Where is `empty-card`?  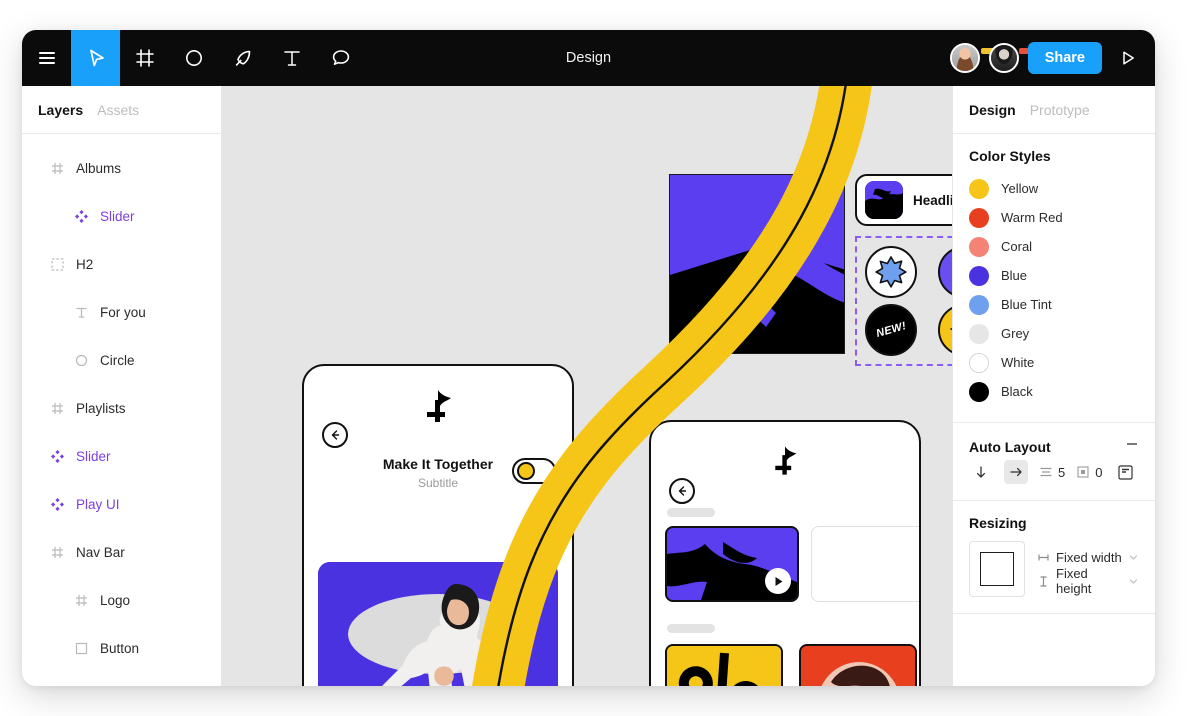 empty-card is located at coordinates (865, 564).